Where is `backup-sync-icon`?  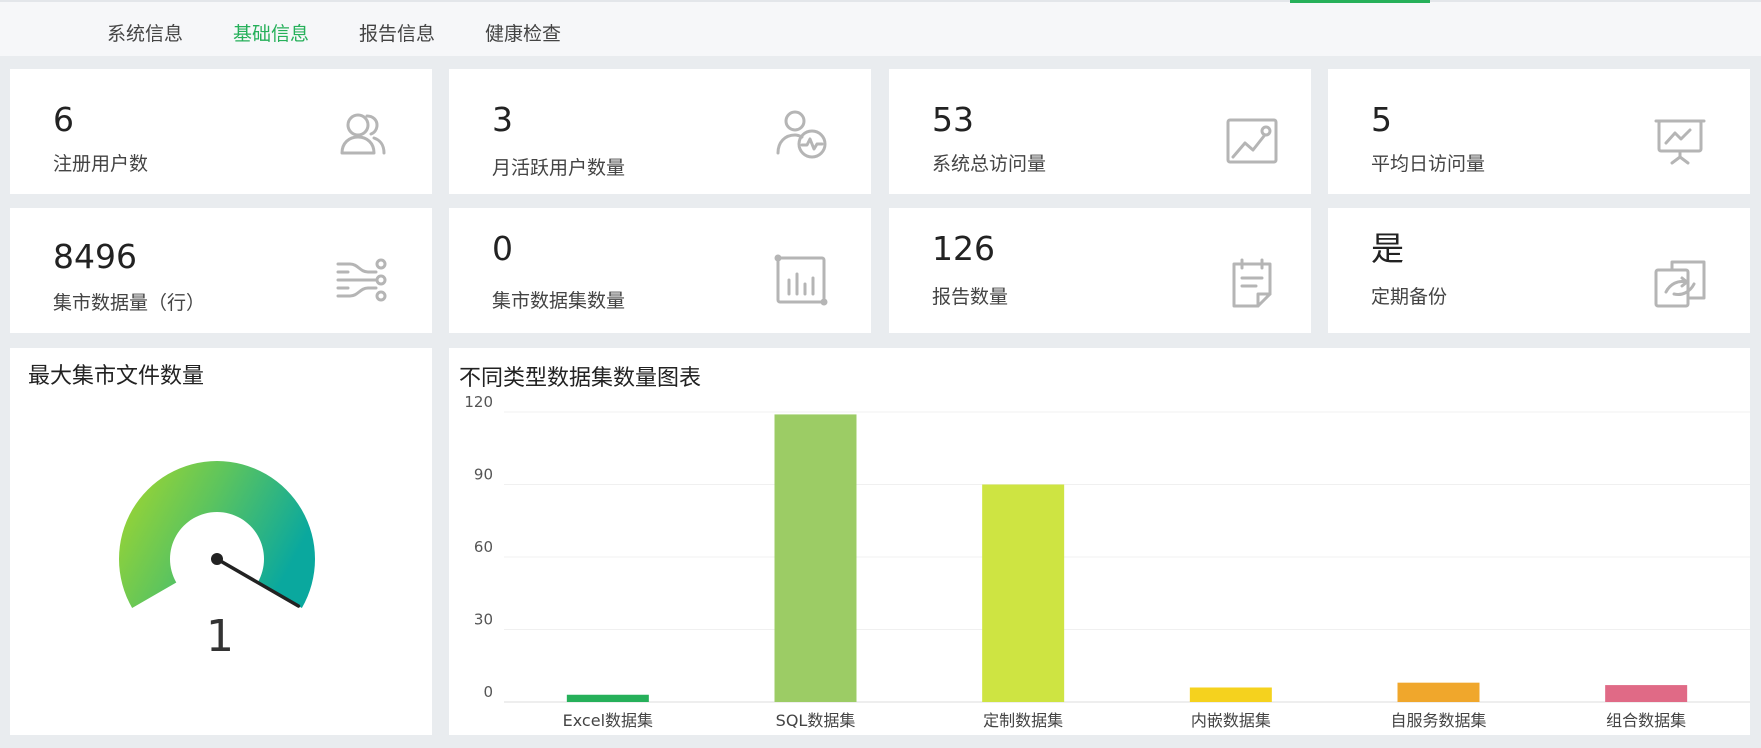
backup-sync-icon is located at coordinates (1680, 284).